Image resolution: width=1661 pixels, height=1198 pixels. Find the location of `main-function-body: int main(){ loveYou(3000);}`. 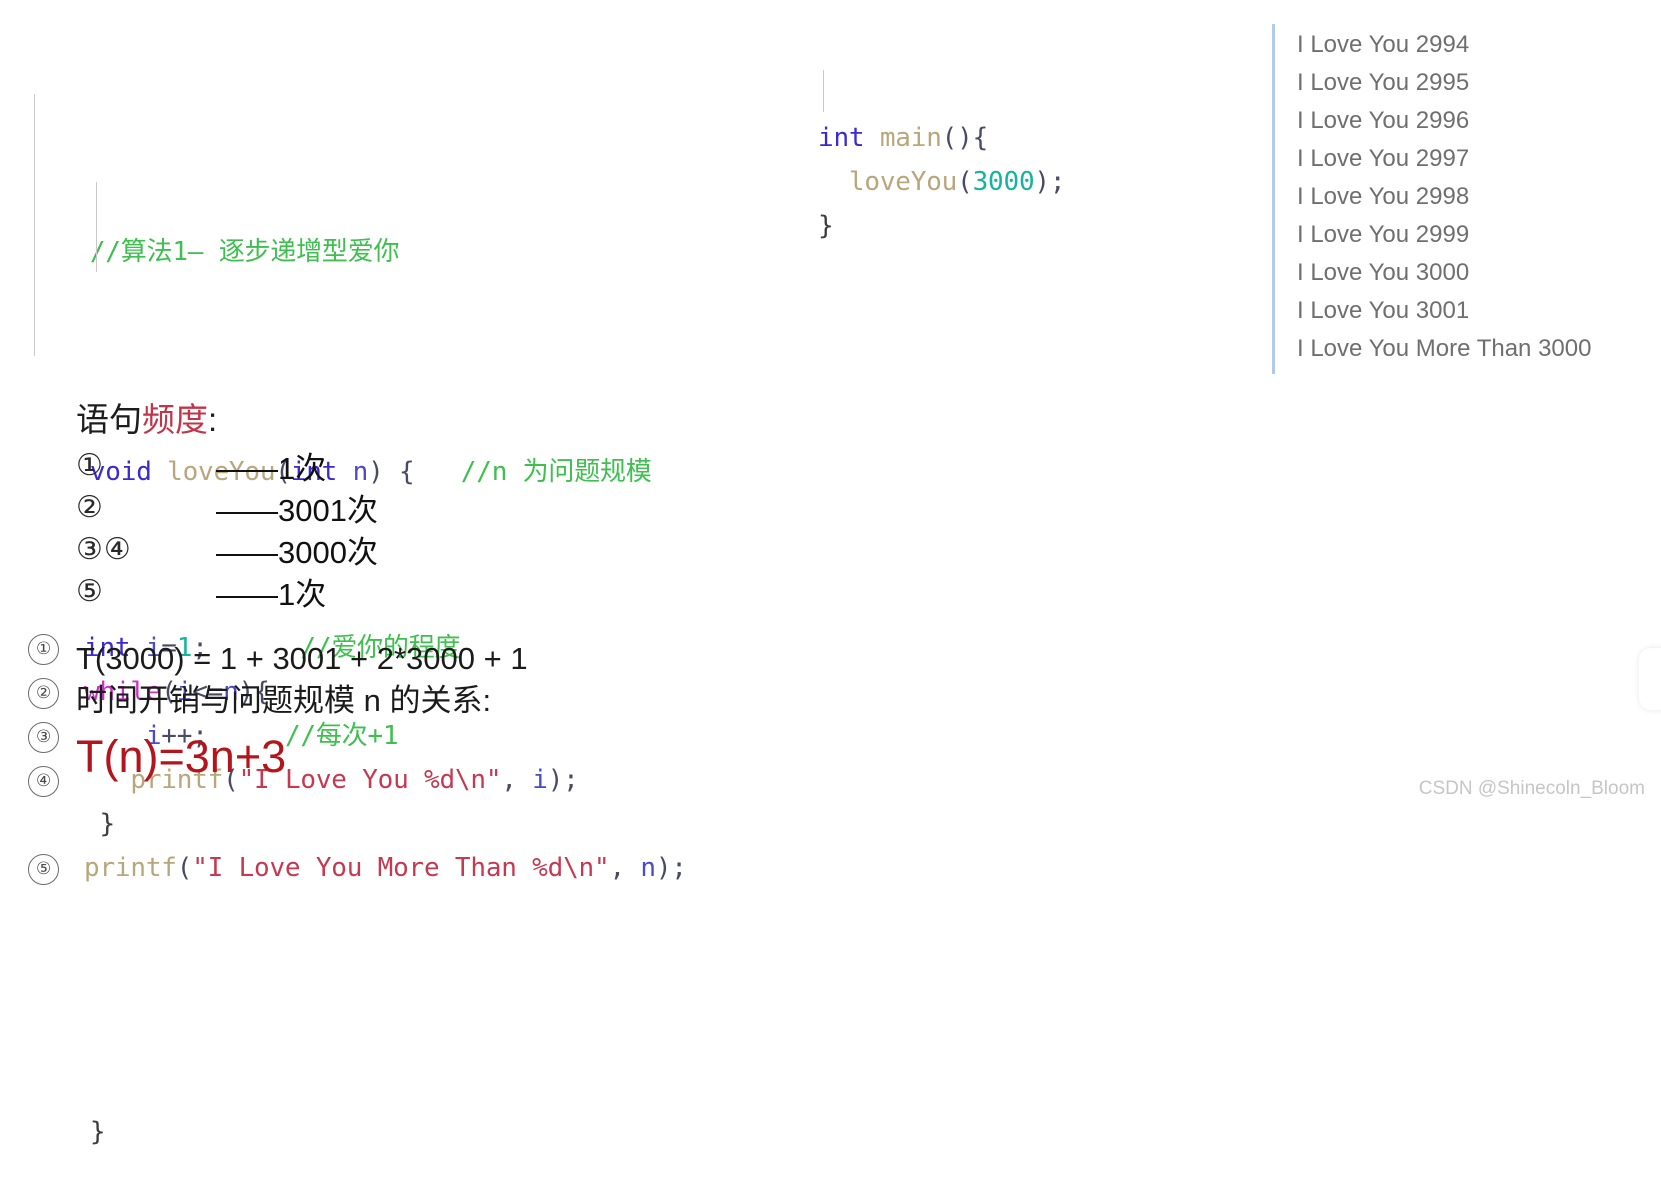

main-function-body: int main(){ loveYou(3000);} is located at coordinates (942, 182).